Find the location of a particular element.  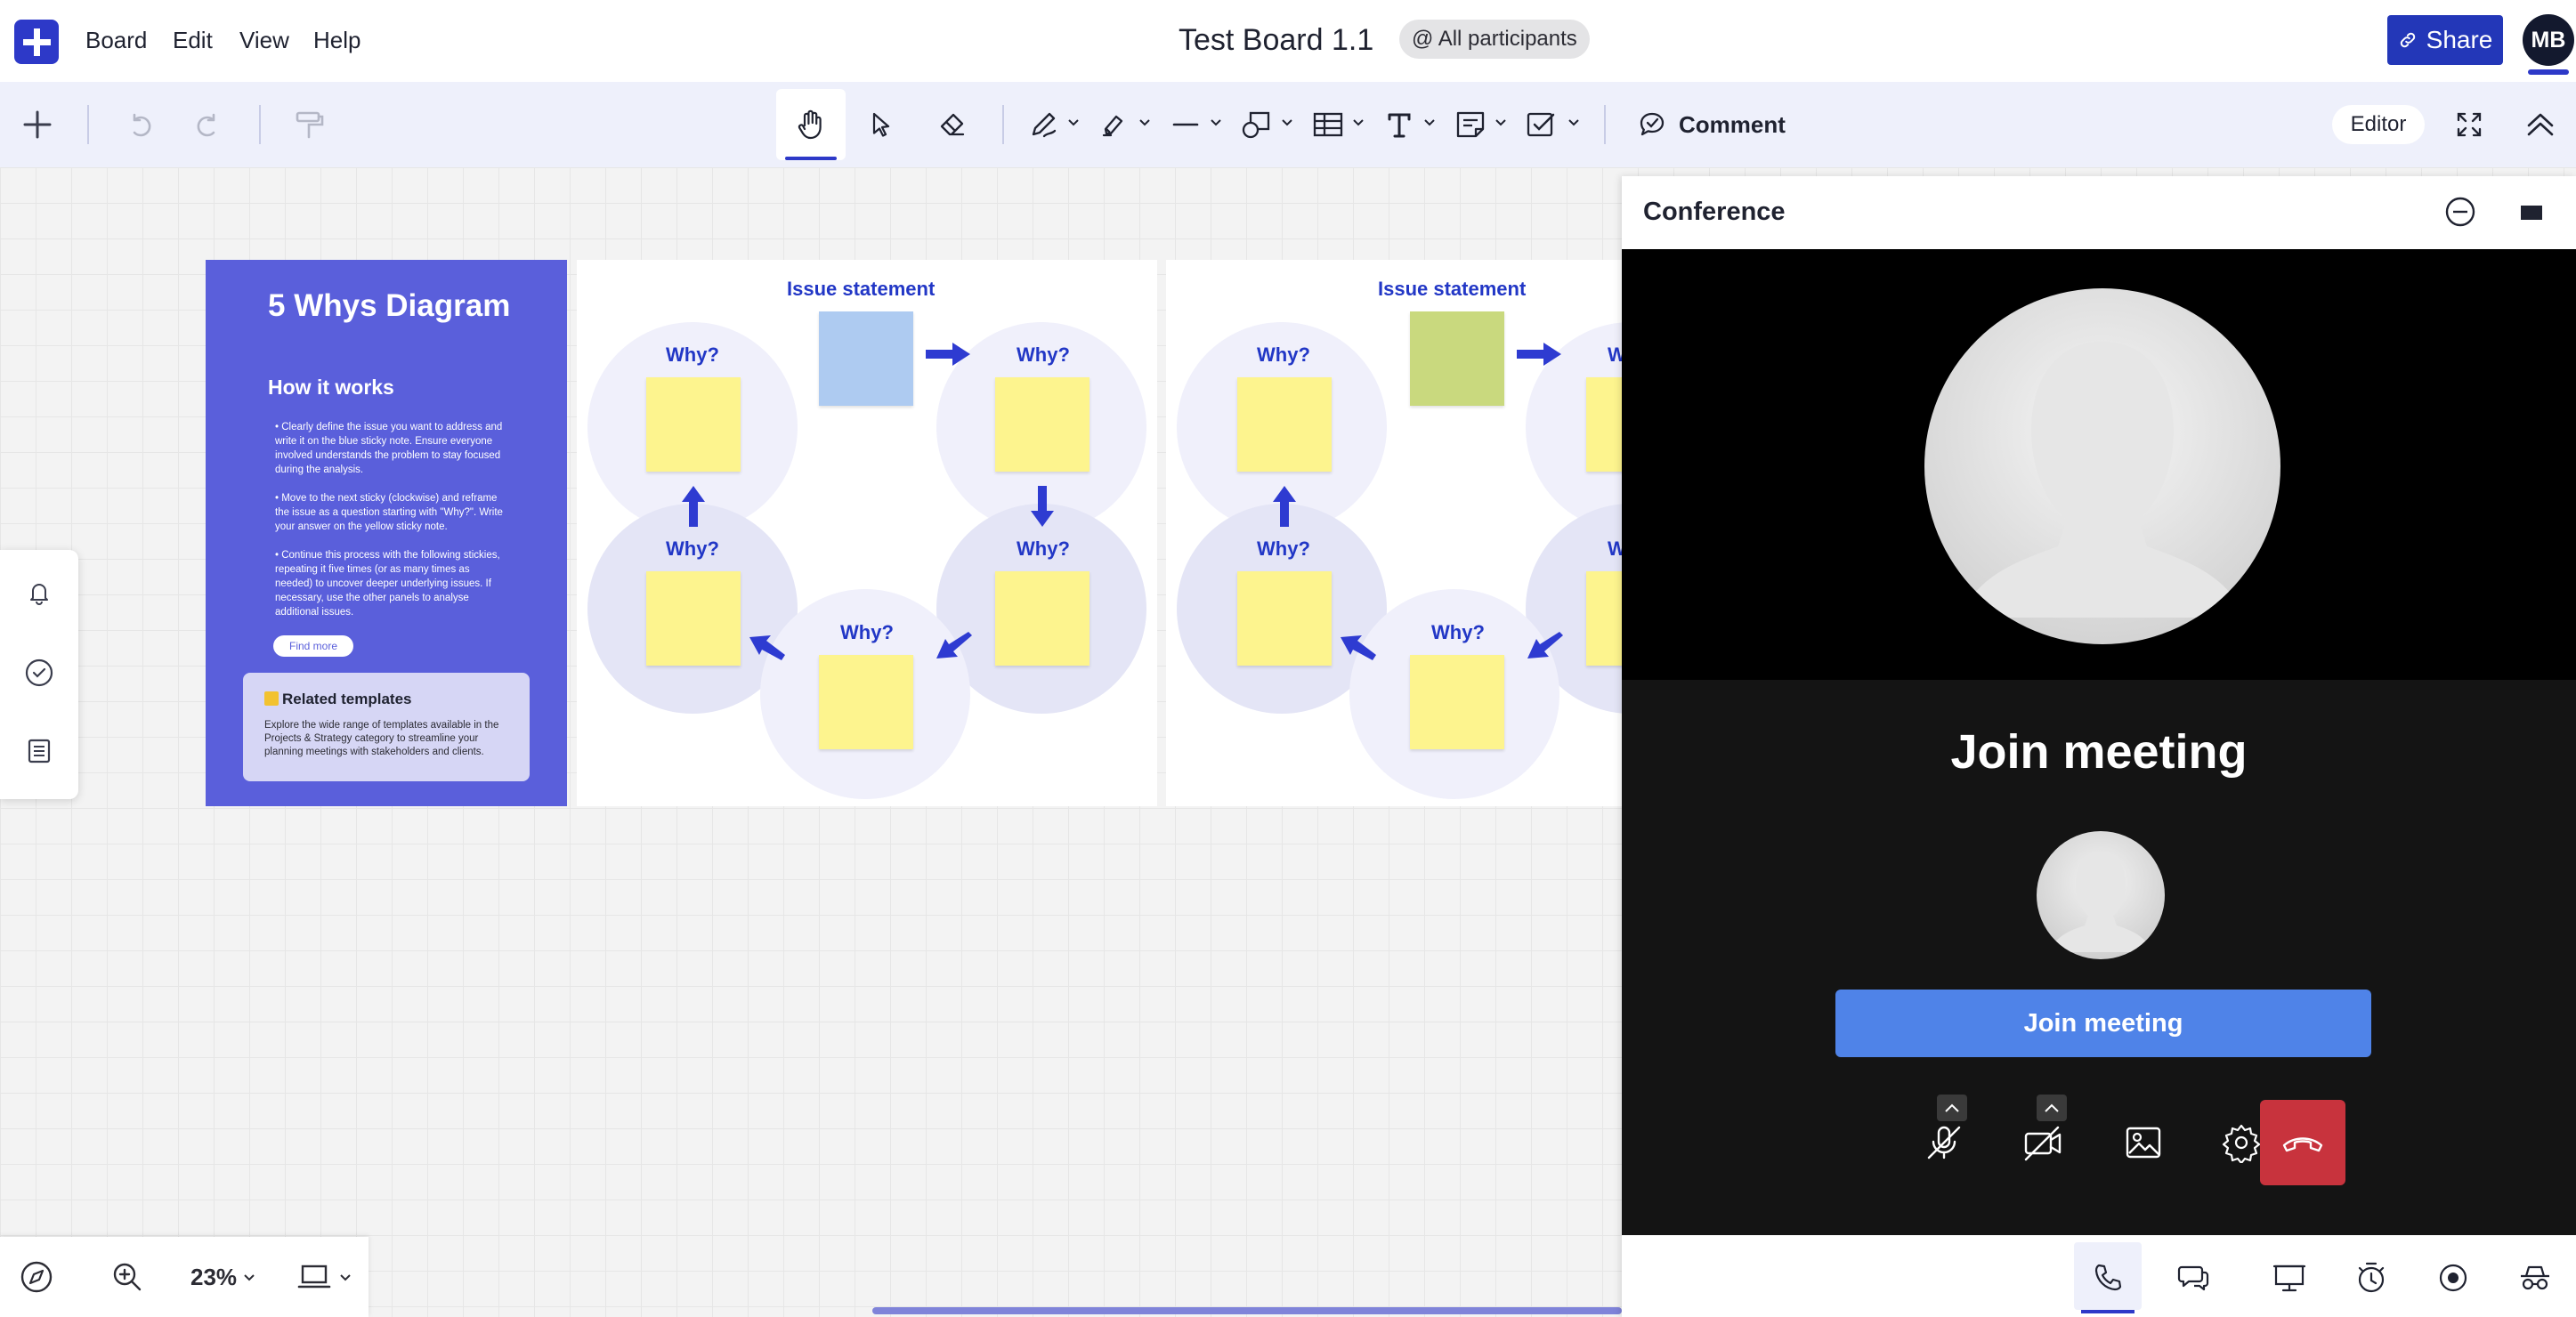

menu-edit: Edit is located at coordinates (193, 40).